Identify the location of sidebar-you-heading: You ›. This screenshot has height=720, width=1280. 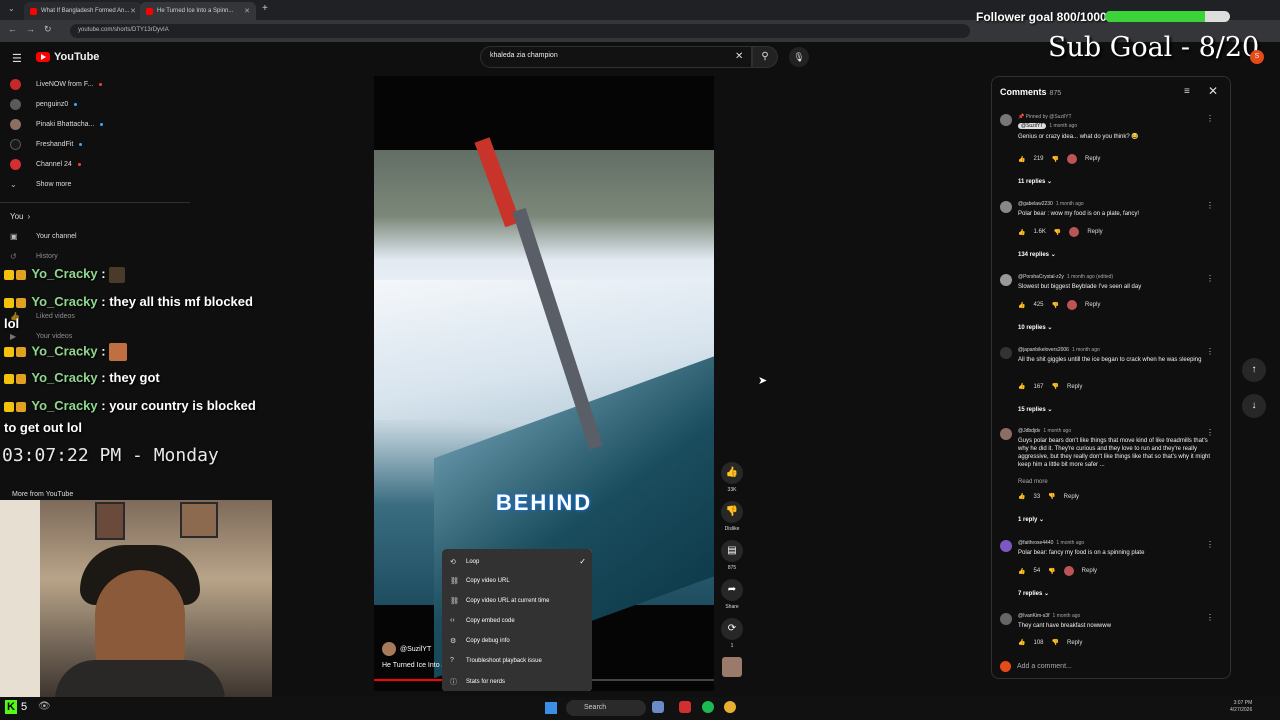
(20, 216).